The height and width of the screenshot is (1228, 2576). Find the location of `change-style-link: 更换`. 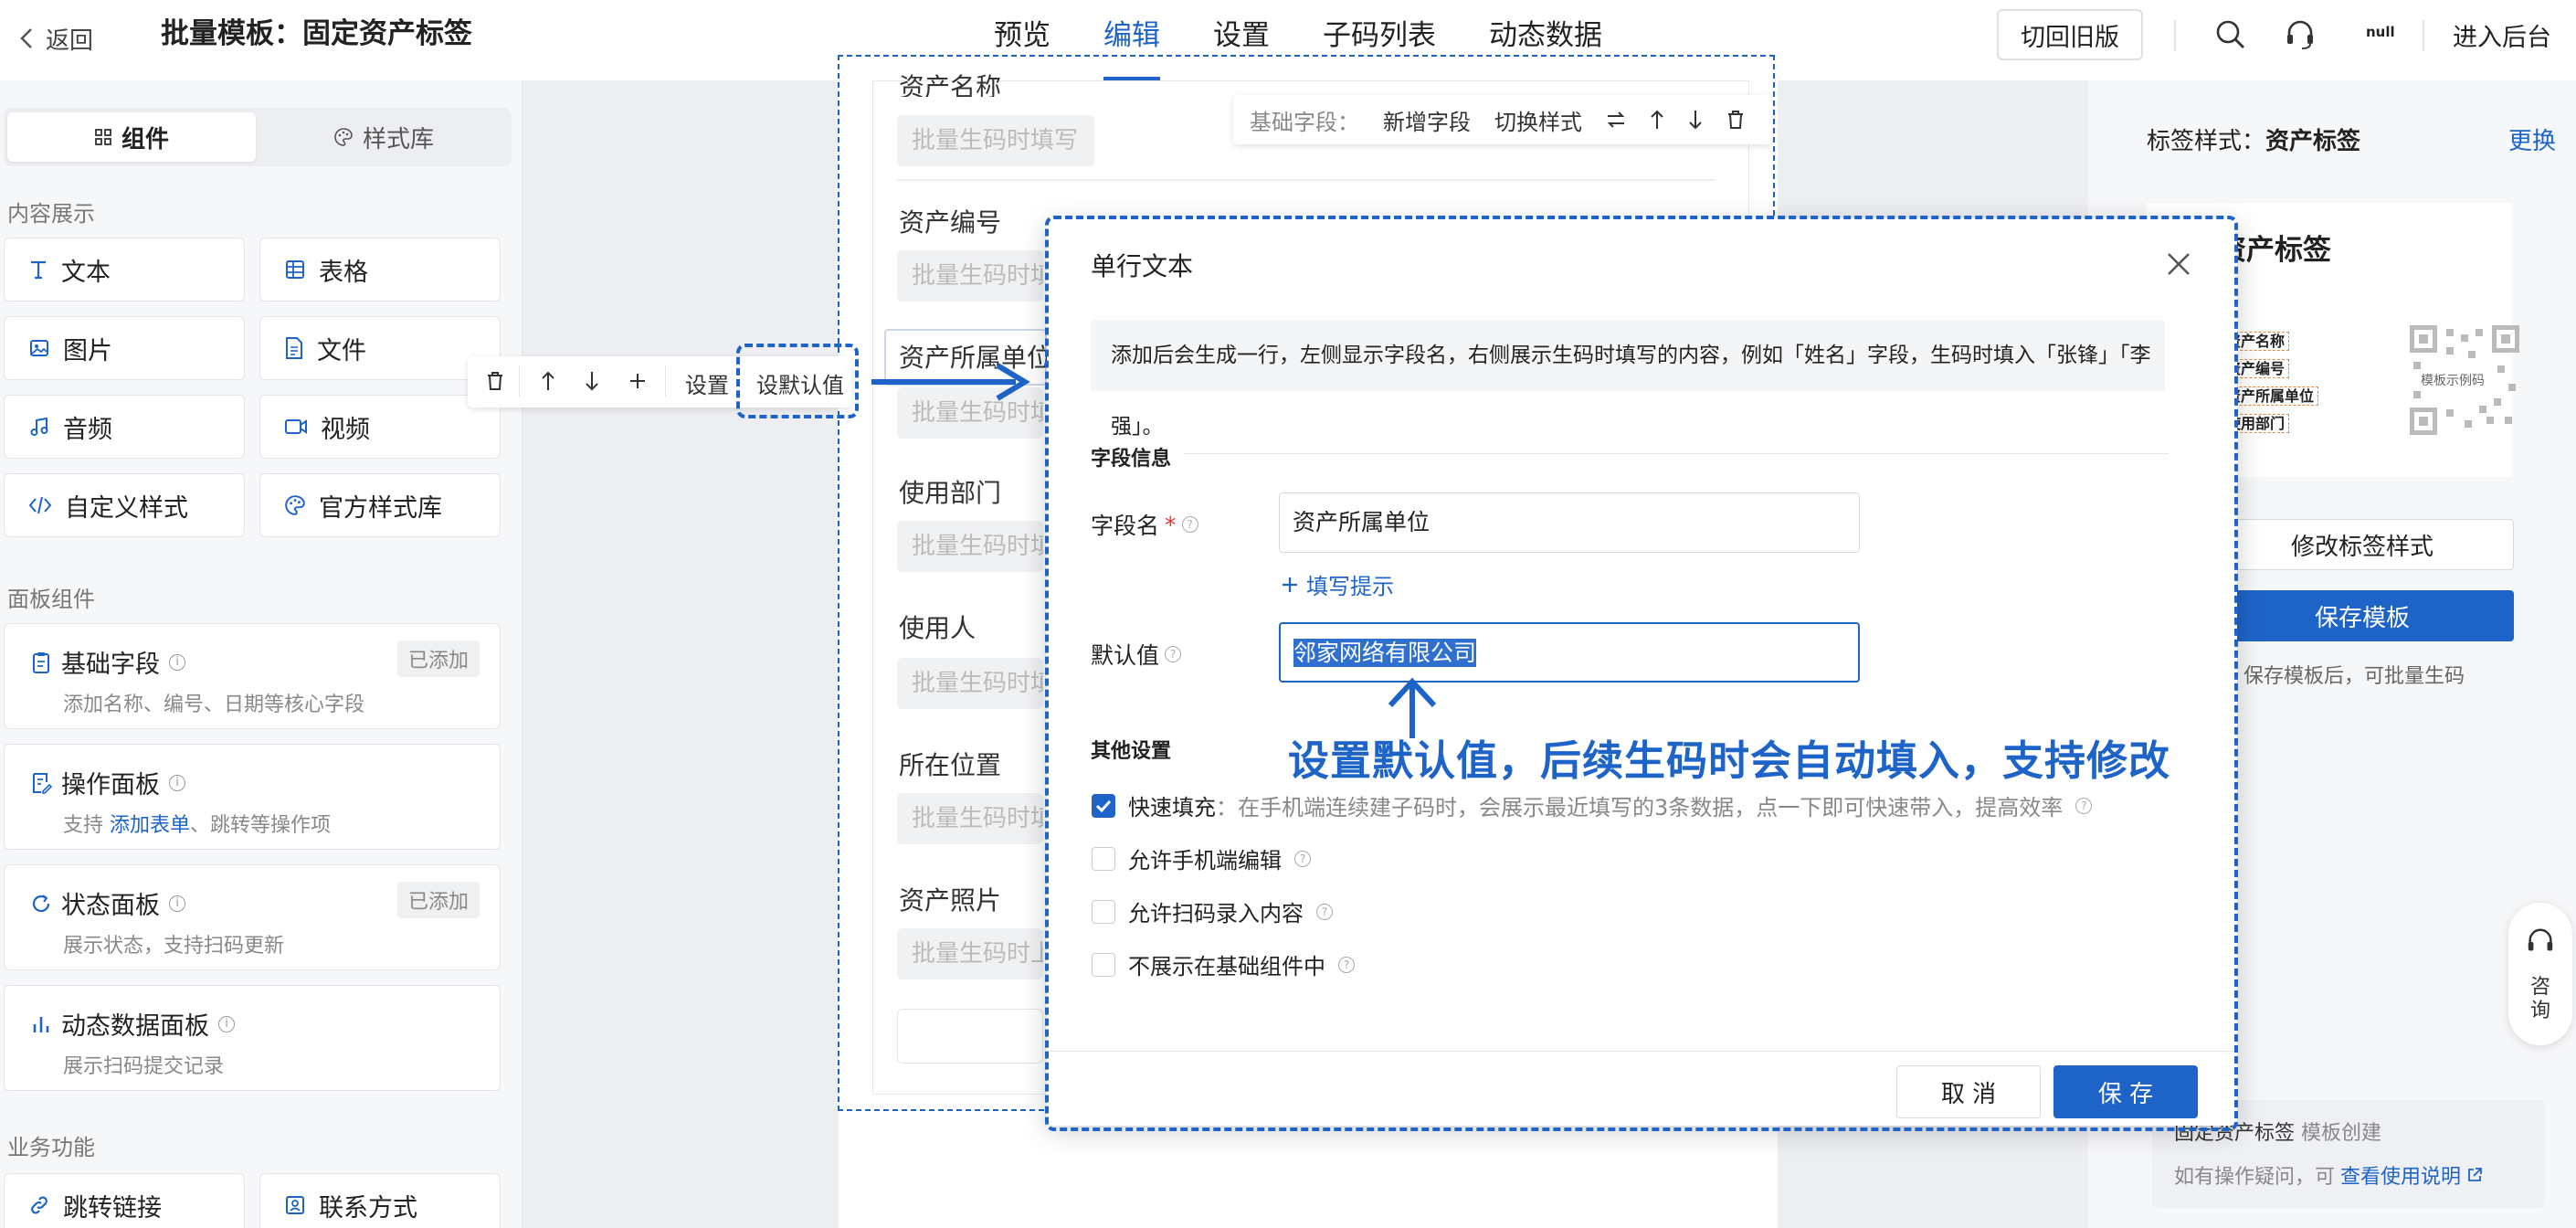

change-style-link: 更换 is located at coordinates (2532, 139).